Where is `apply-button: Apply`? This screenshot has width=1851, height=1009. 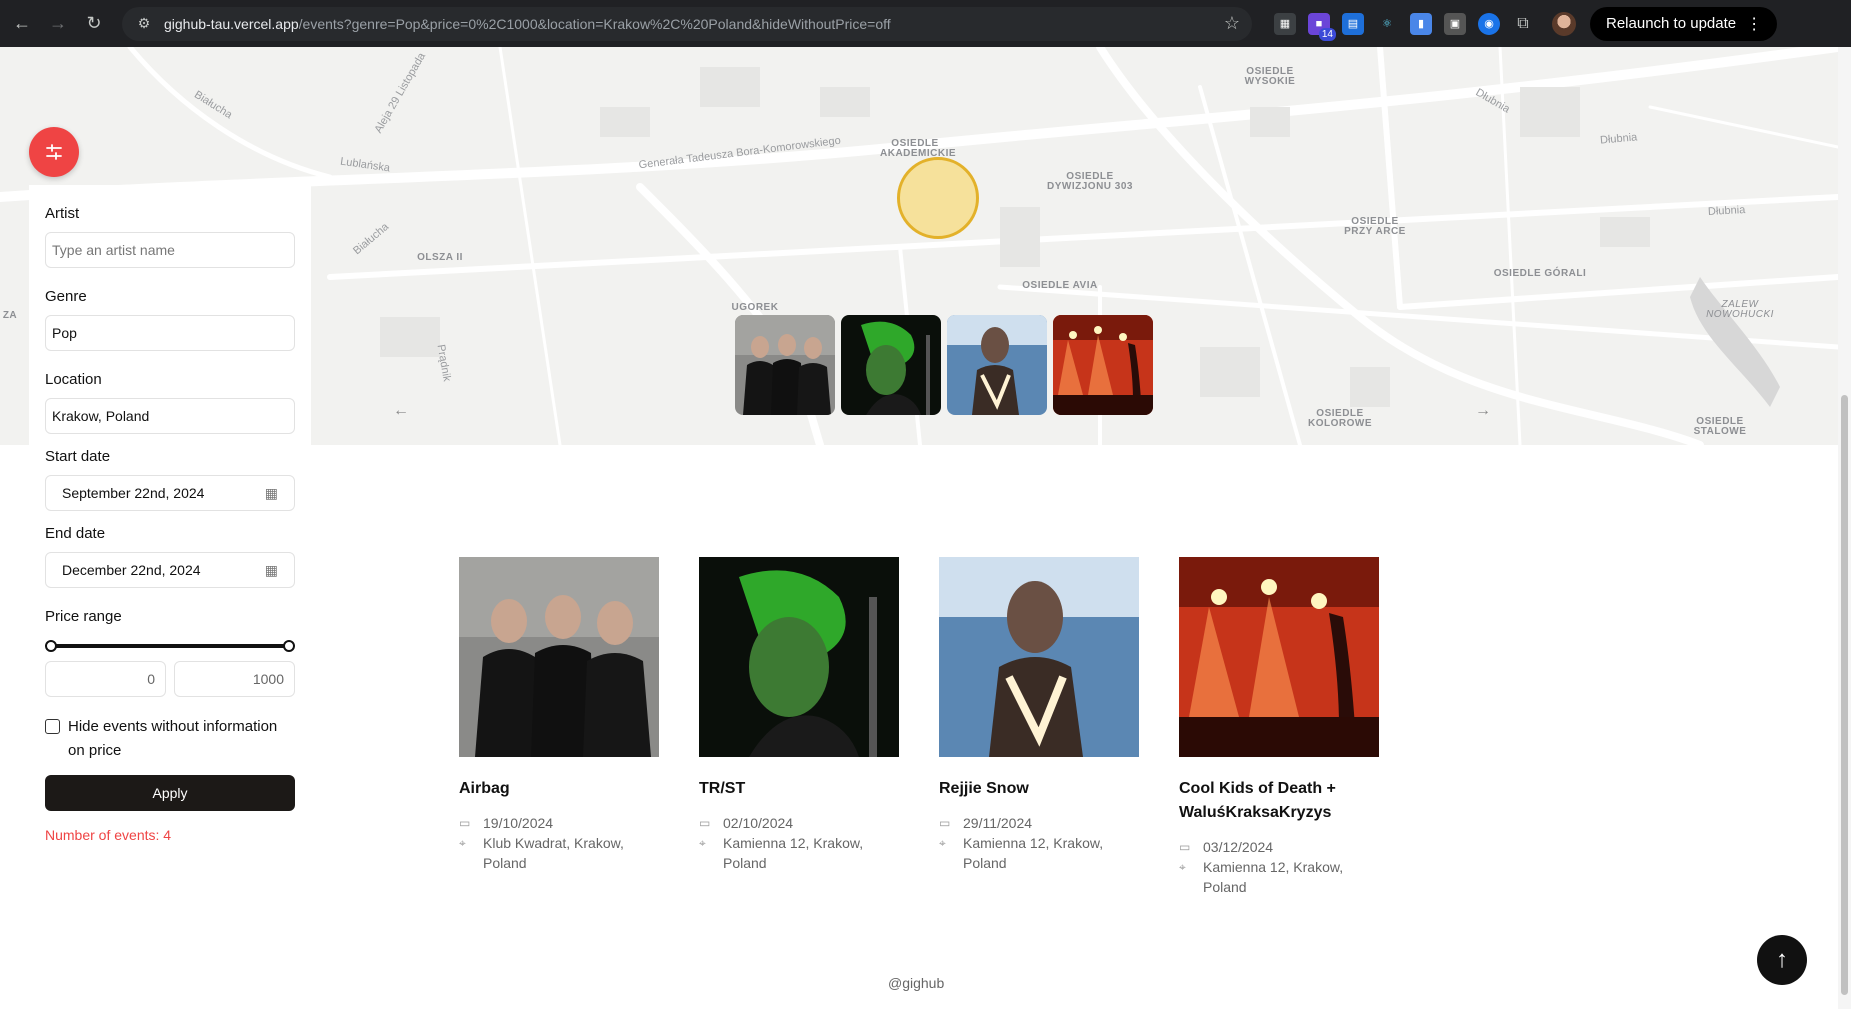
apply-button: Apply is located at coordinates (170, 793).